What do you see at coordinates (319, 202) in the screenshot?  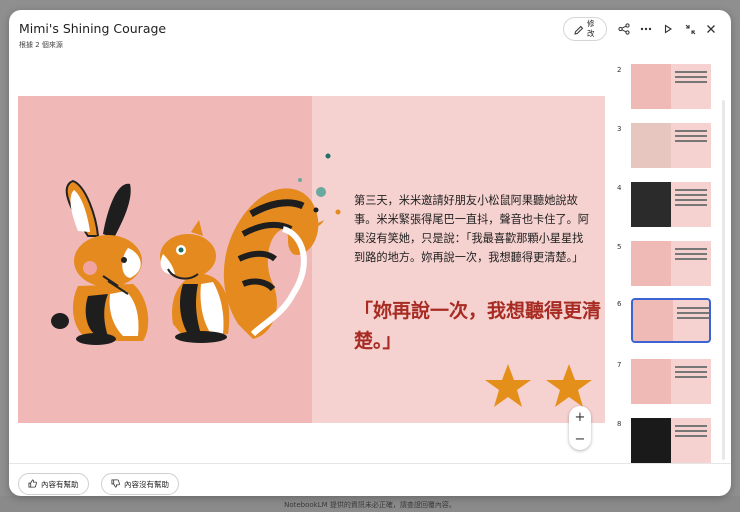 I see `decorative-dots` at bounding box center [319, 202].